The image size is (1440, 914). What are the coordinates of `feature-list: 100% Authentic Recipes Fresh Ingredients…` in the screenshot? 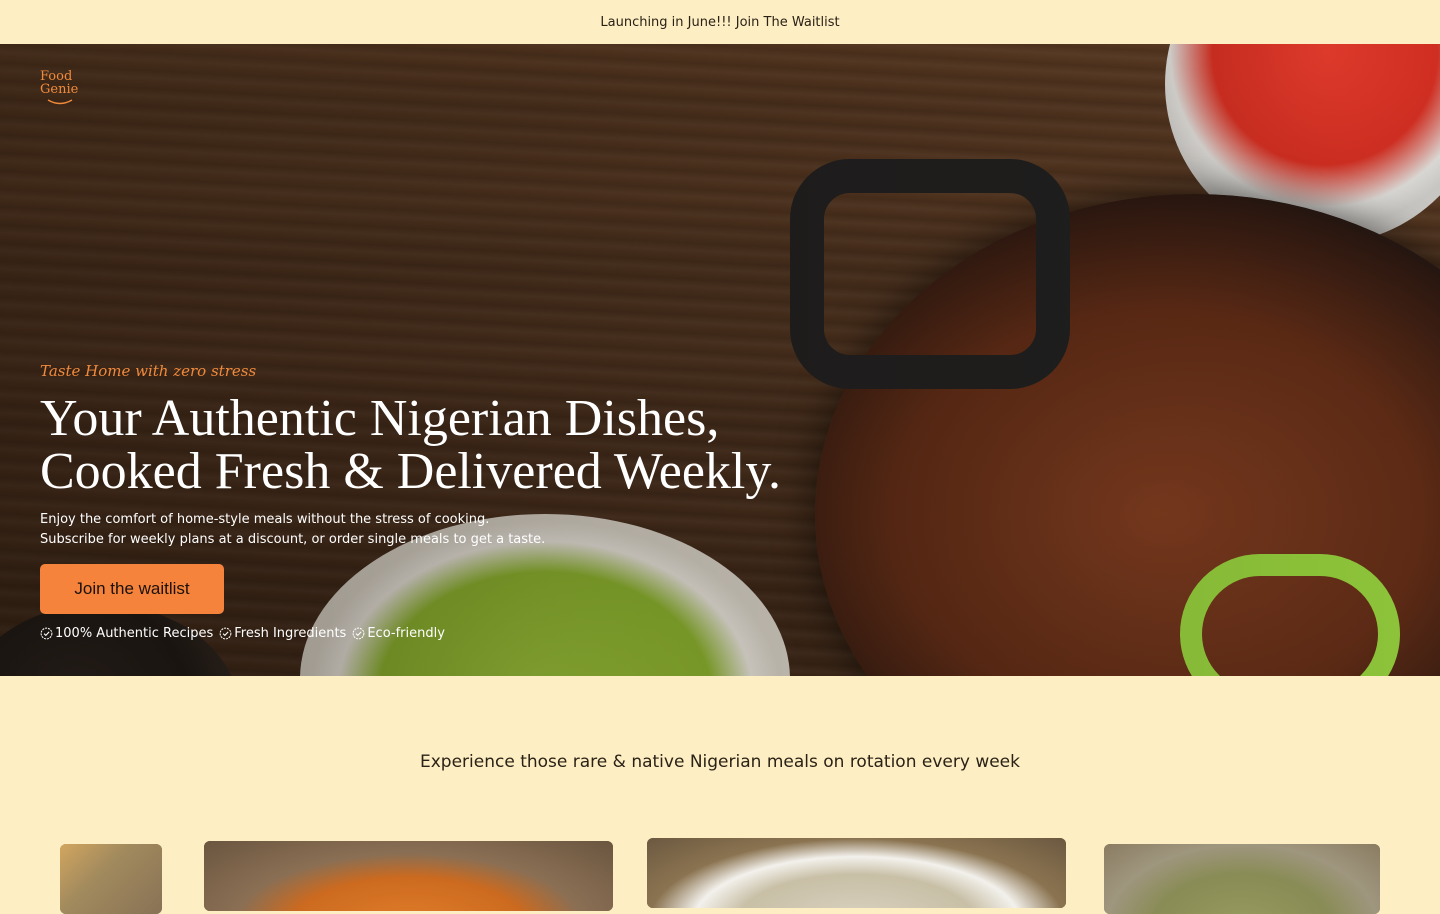 It's located at (450, 633).